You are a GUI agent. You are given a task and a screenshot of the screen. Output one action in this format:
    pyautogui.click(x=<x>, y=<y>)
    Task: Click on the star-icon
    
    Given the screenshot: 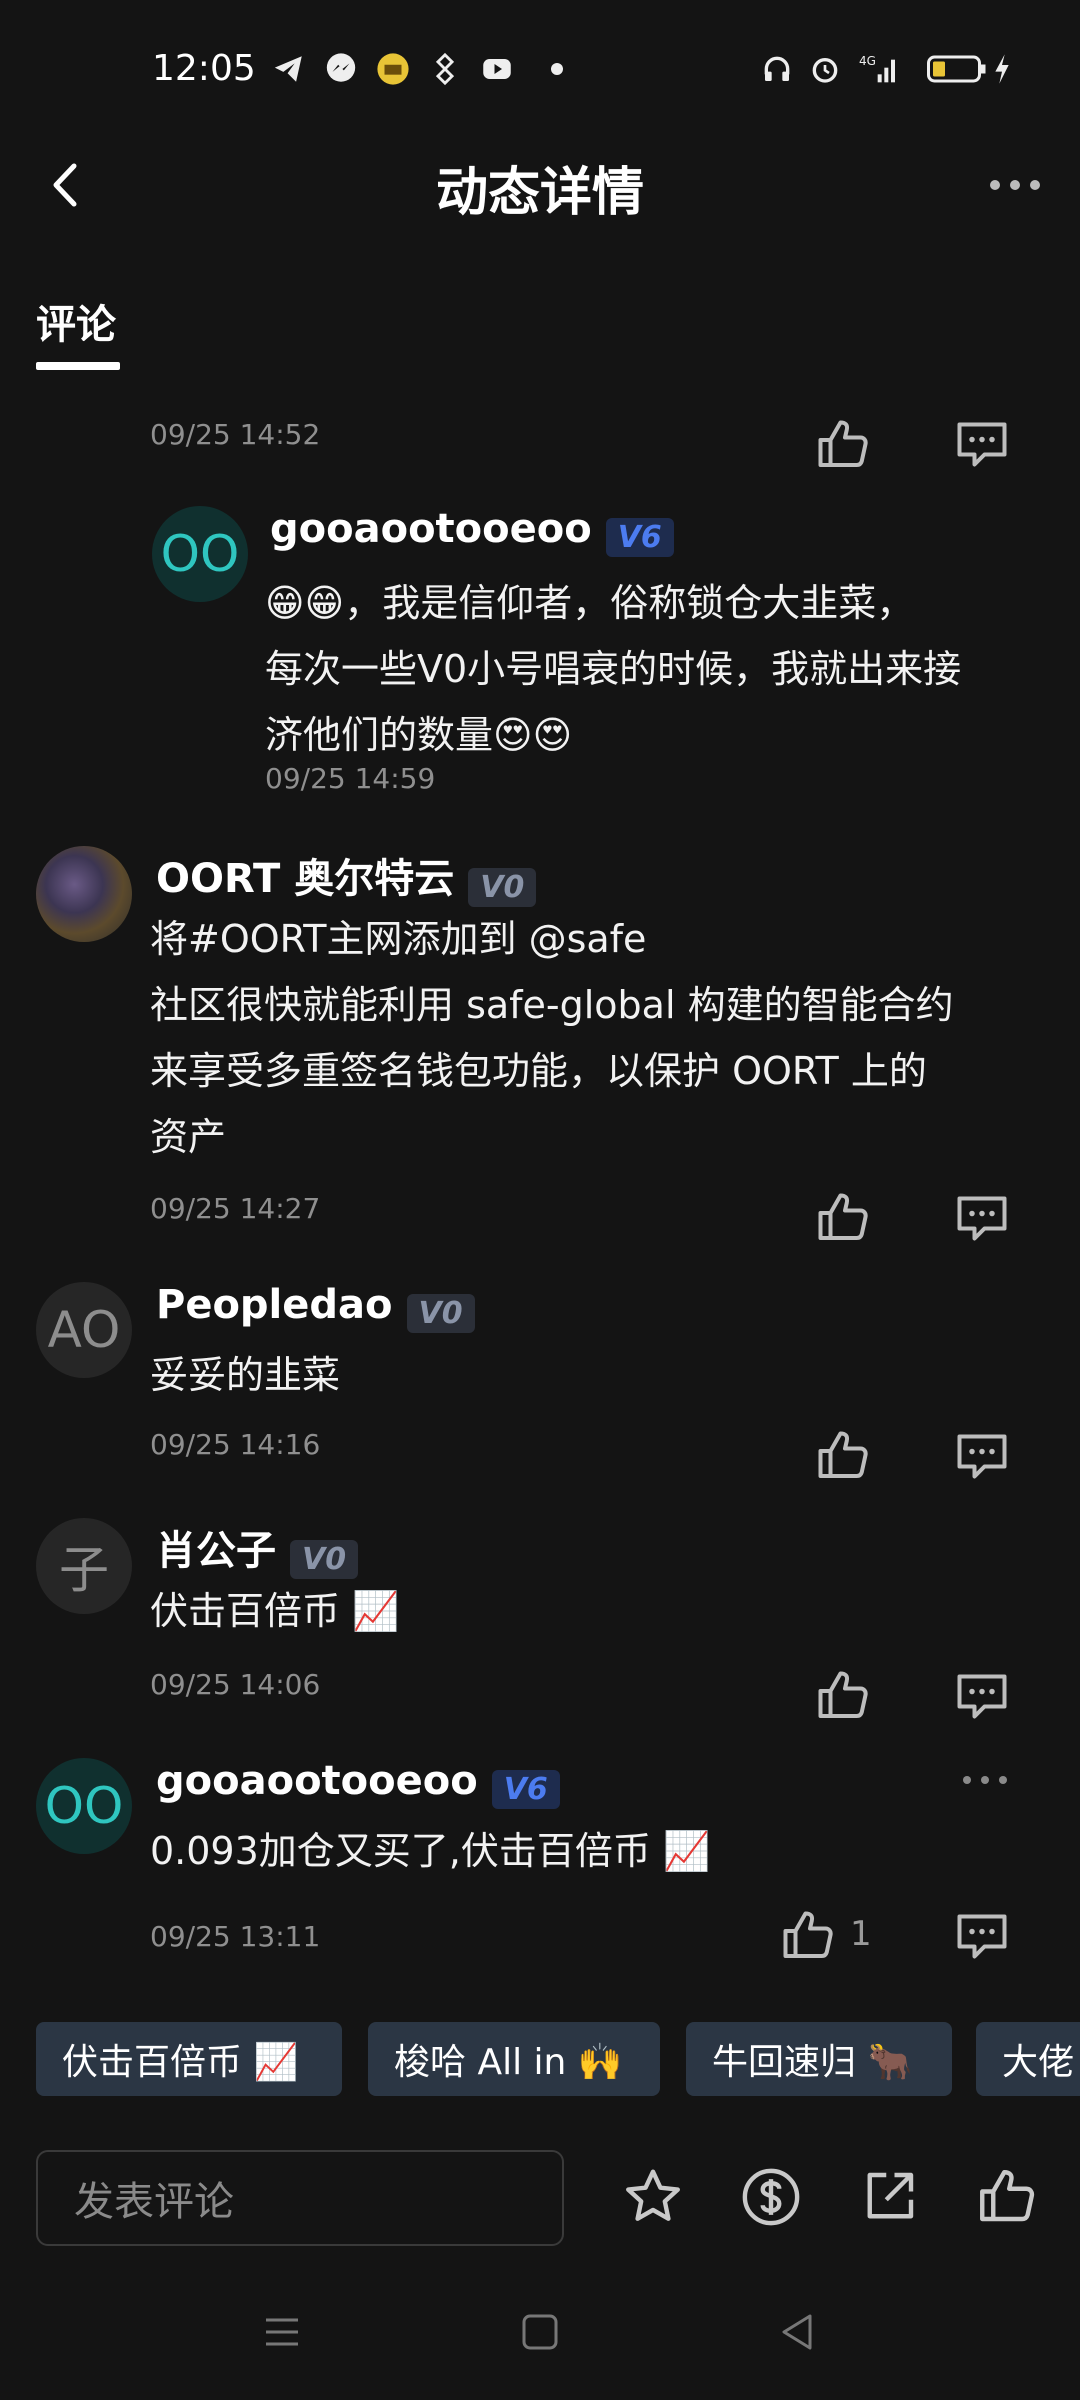 What is the action you would take?
    pyautogui.click(x=653, y=2195)
    